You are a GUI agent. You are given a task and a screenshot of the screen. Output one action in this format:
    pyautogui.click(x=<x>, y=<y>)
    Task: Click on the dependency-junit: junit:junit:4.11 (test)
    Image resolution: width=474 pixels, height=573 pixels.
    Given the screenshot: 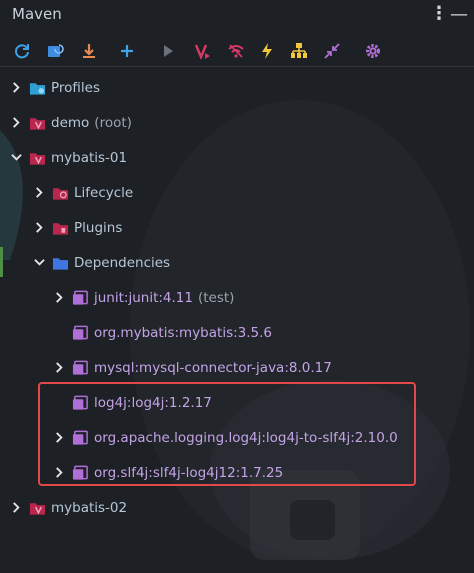 What is the action you would take?
    pyautogui.click(x=237, y=297)
    